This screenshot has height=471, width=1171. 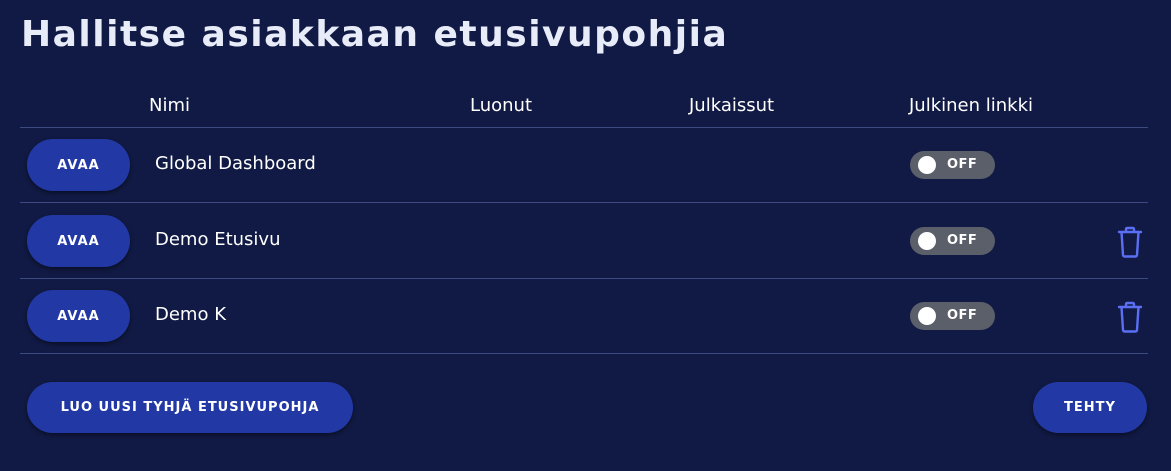 What do you see at coordinates (218, 239) in the screenshot?
I see `template-name: Demo Etusivu` at bounding box center [218, 239].